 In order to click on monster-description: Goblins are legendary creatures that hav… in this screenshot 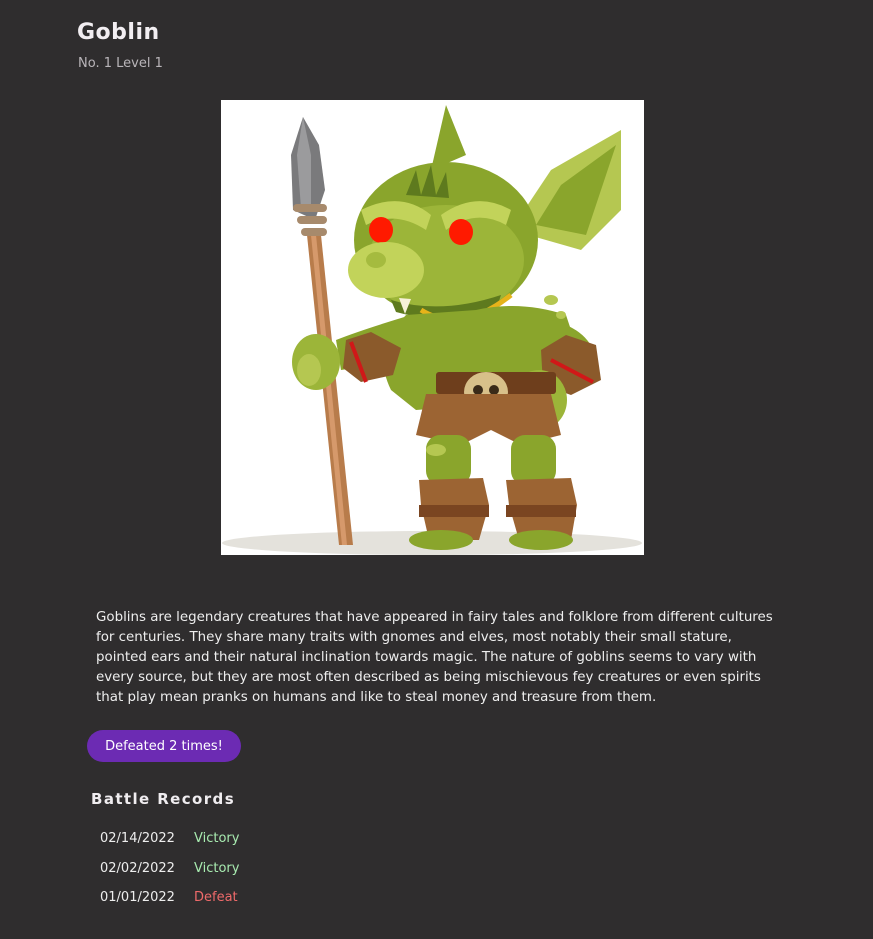, I will do `click(434, 657)`.